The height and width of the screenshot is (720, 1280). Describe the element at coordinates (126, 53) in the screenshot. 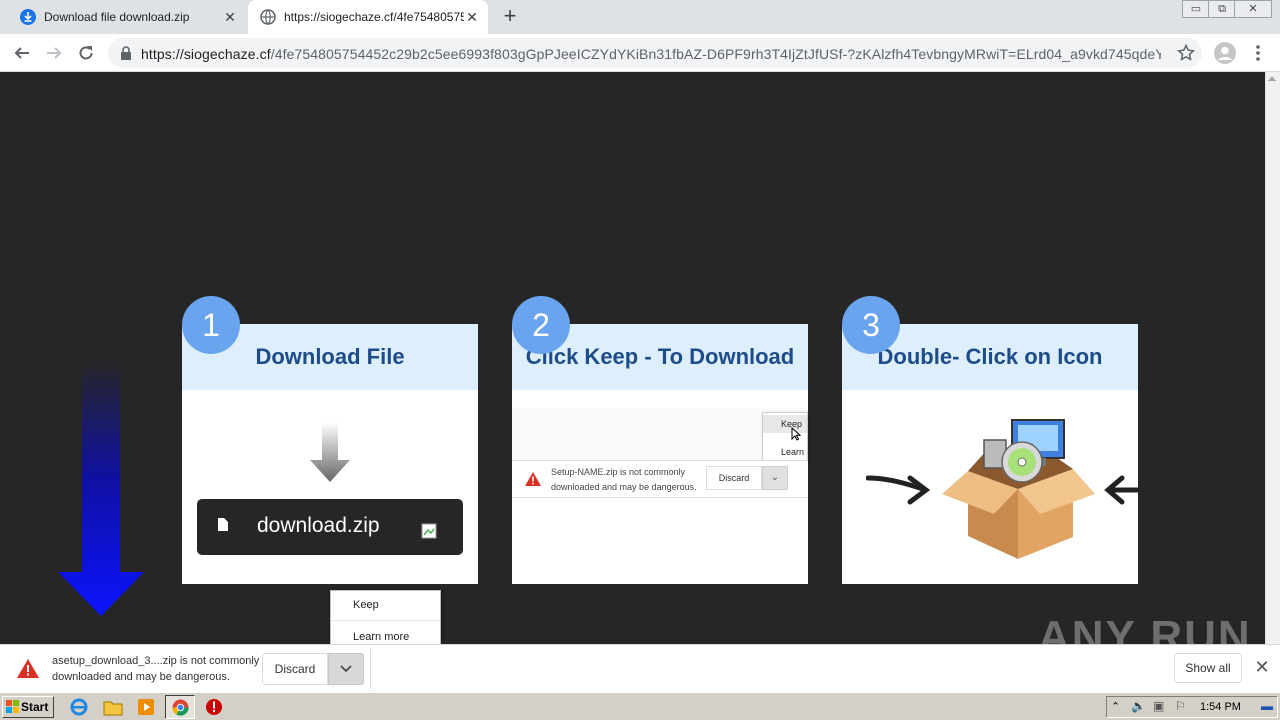

I see `lock-icon` at that location.